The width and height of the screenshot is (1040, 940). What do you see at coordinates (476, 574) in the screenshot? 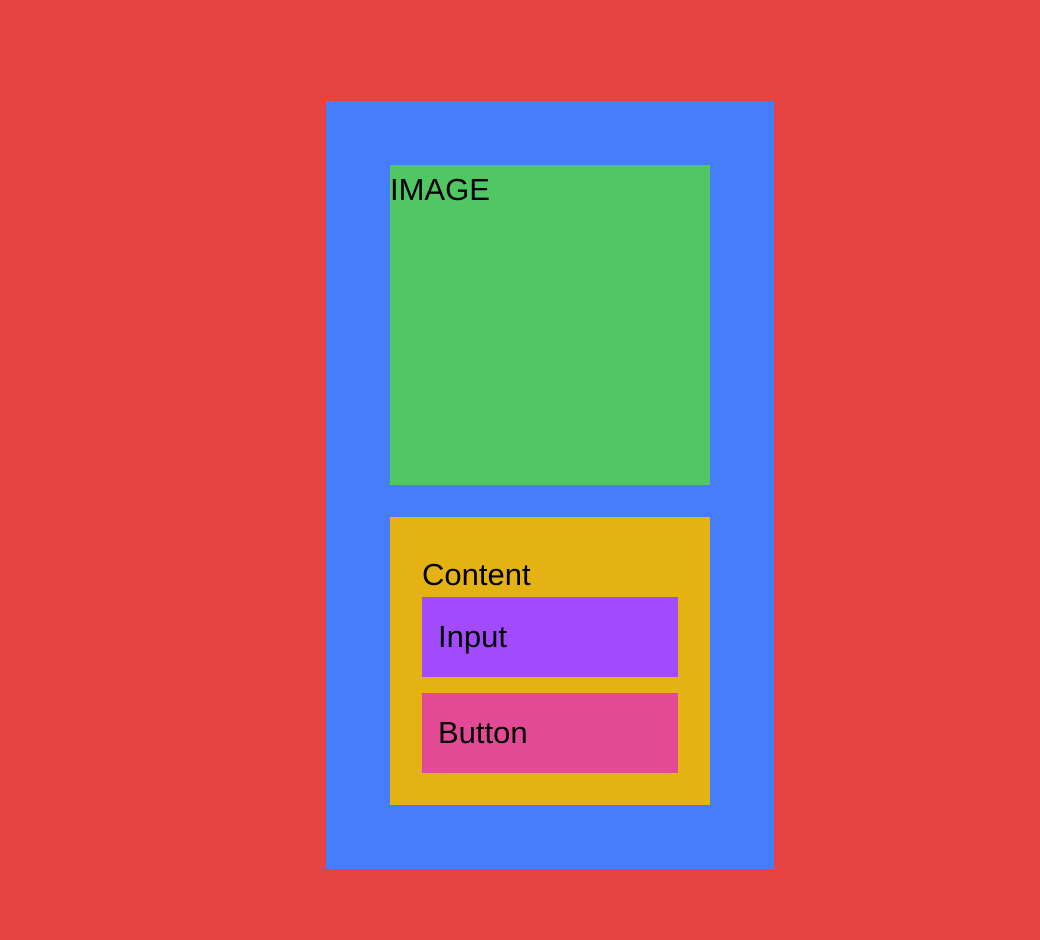
I see `content-label: Content` at bounding box center [476, 574].